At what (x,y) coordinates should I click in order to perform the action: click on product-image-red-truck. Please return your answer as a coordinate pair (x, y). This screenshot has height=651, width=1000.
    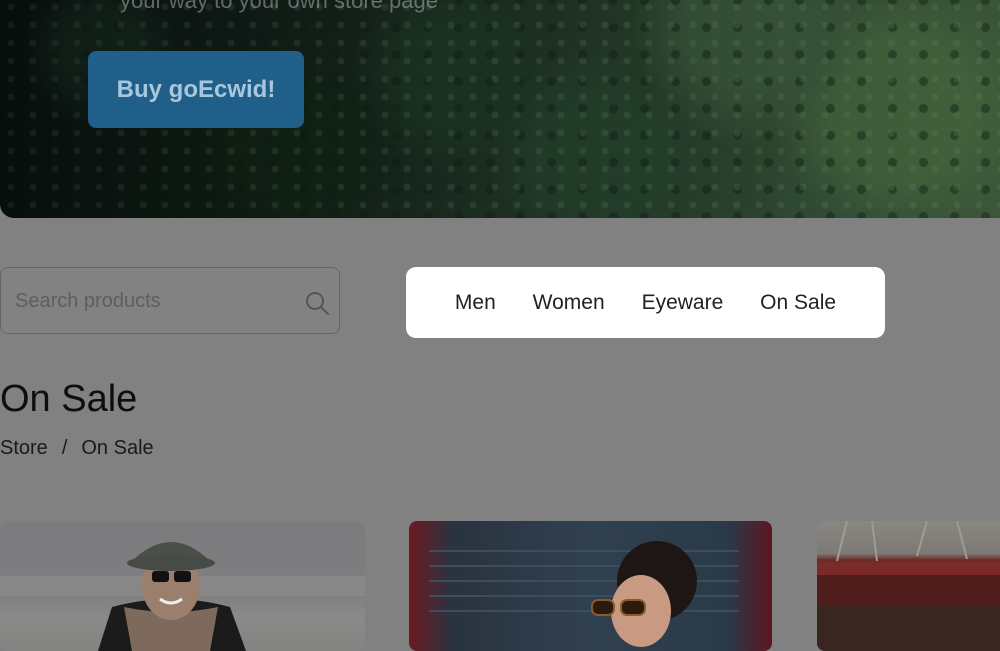
    Looking at the image, I should click on (908, 586).